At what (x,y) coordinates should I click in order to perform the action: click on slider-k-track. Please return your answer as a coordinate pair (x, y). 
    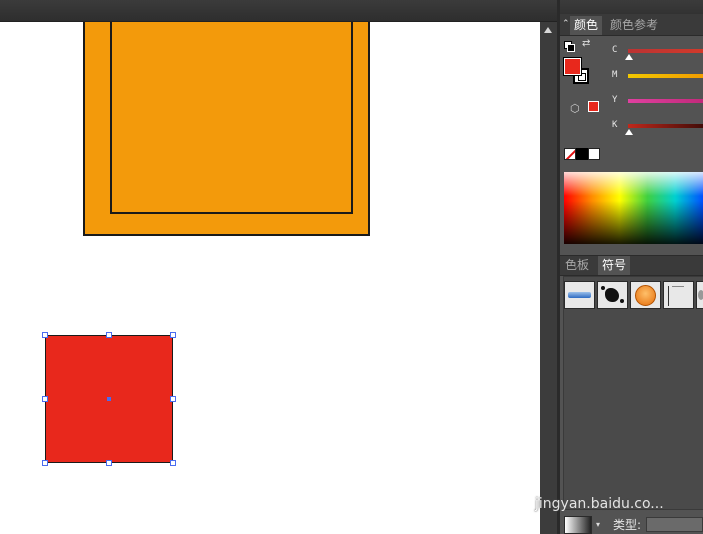
    Looking at the image, I should click on (665, 126).